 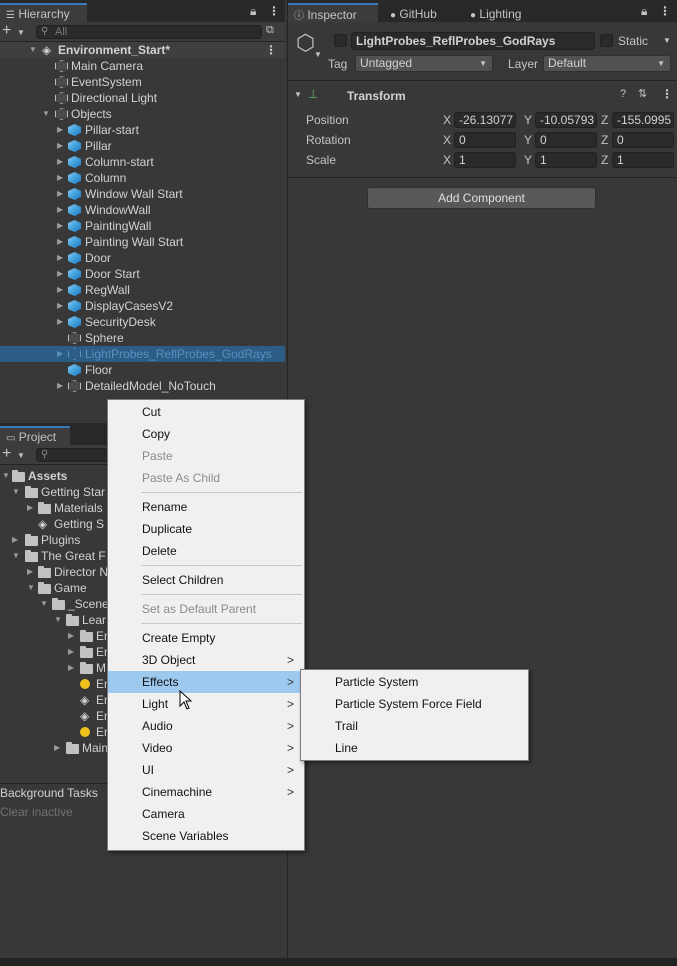 I want to click on scale-x-field: 1, so click(x=485, y=160).